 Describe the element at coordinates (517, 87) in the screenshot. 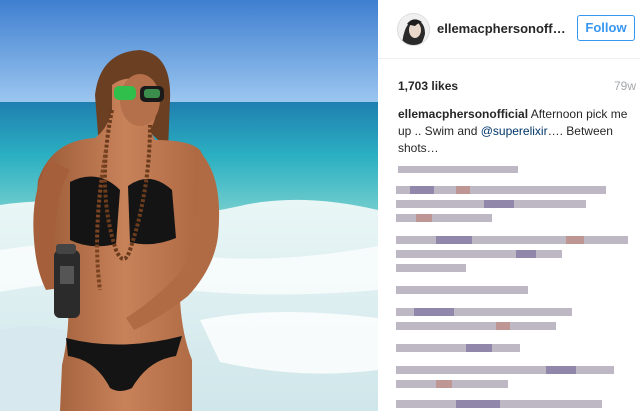

I see `post-stats: 1,703 likes 79w` at that location.